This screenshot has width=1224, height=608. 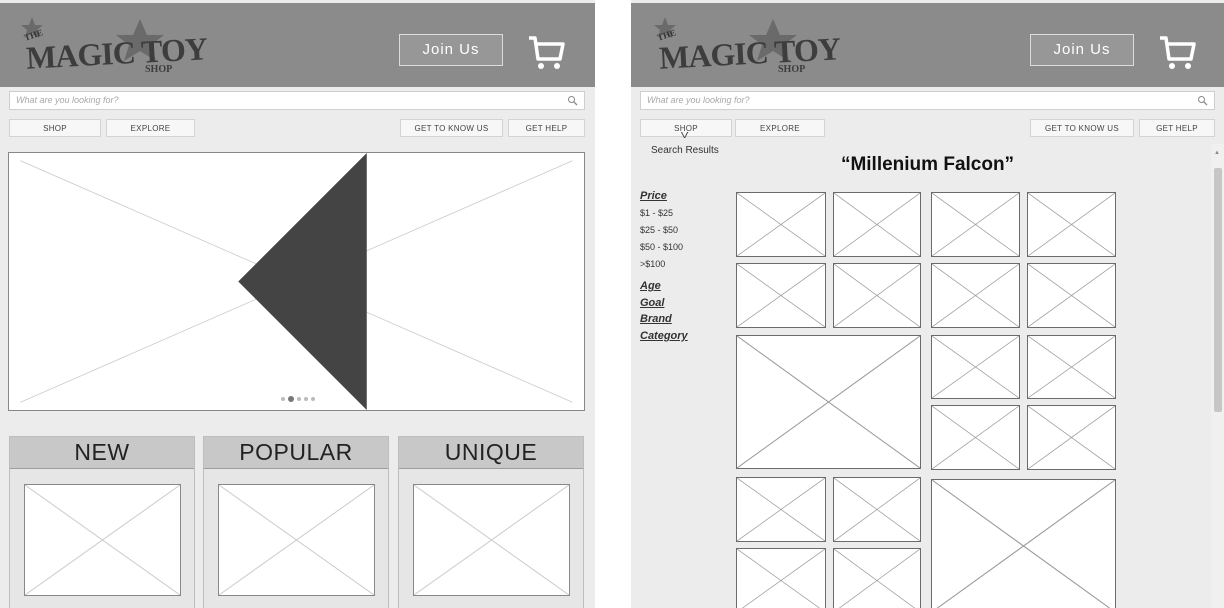 What do you see at coordinates (652, 303) in the screenshot?
I see `filter-goal: Goal` at bounding box center [652, 303].